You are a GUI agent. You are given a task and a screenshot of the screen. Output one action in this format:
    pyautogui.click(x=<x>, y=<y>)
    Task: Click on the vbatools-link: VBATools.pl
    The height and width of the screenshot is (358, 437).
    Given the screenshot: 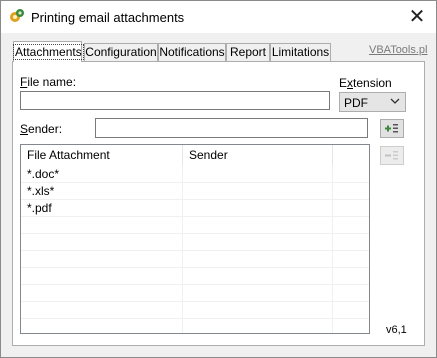 What is the action you would take?
    pyautogui.click(x=398, y=50)
    